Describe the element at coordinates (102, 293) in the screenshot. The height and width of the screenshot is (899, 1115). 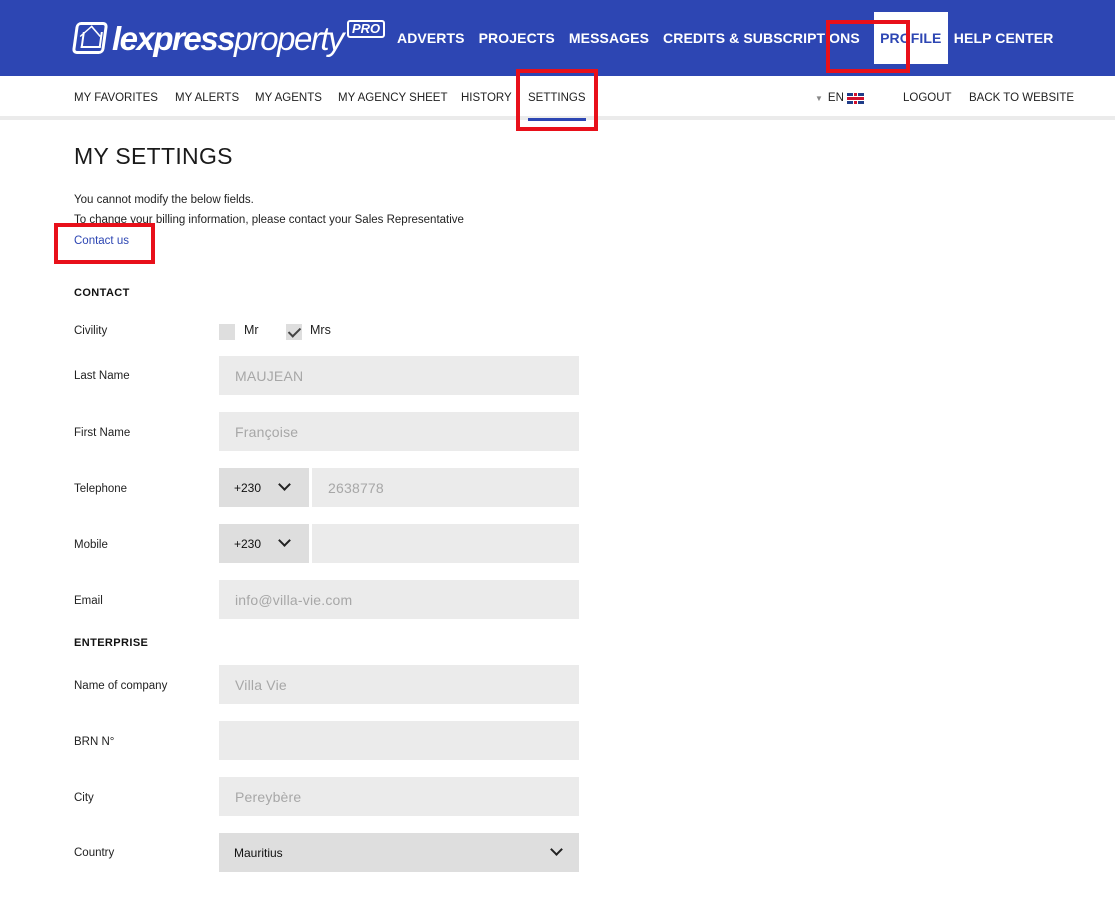
I see `contact-section-title: CONTACT` at that location.